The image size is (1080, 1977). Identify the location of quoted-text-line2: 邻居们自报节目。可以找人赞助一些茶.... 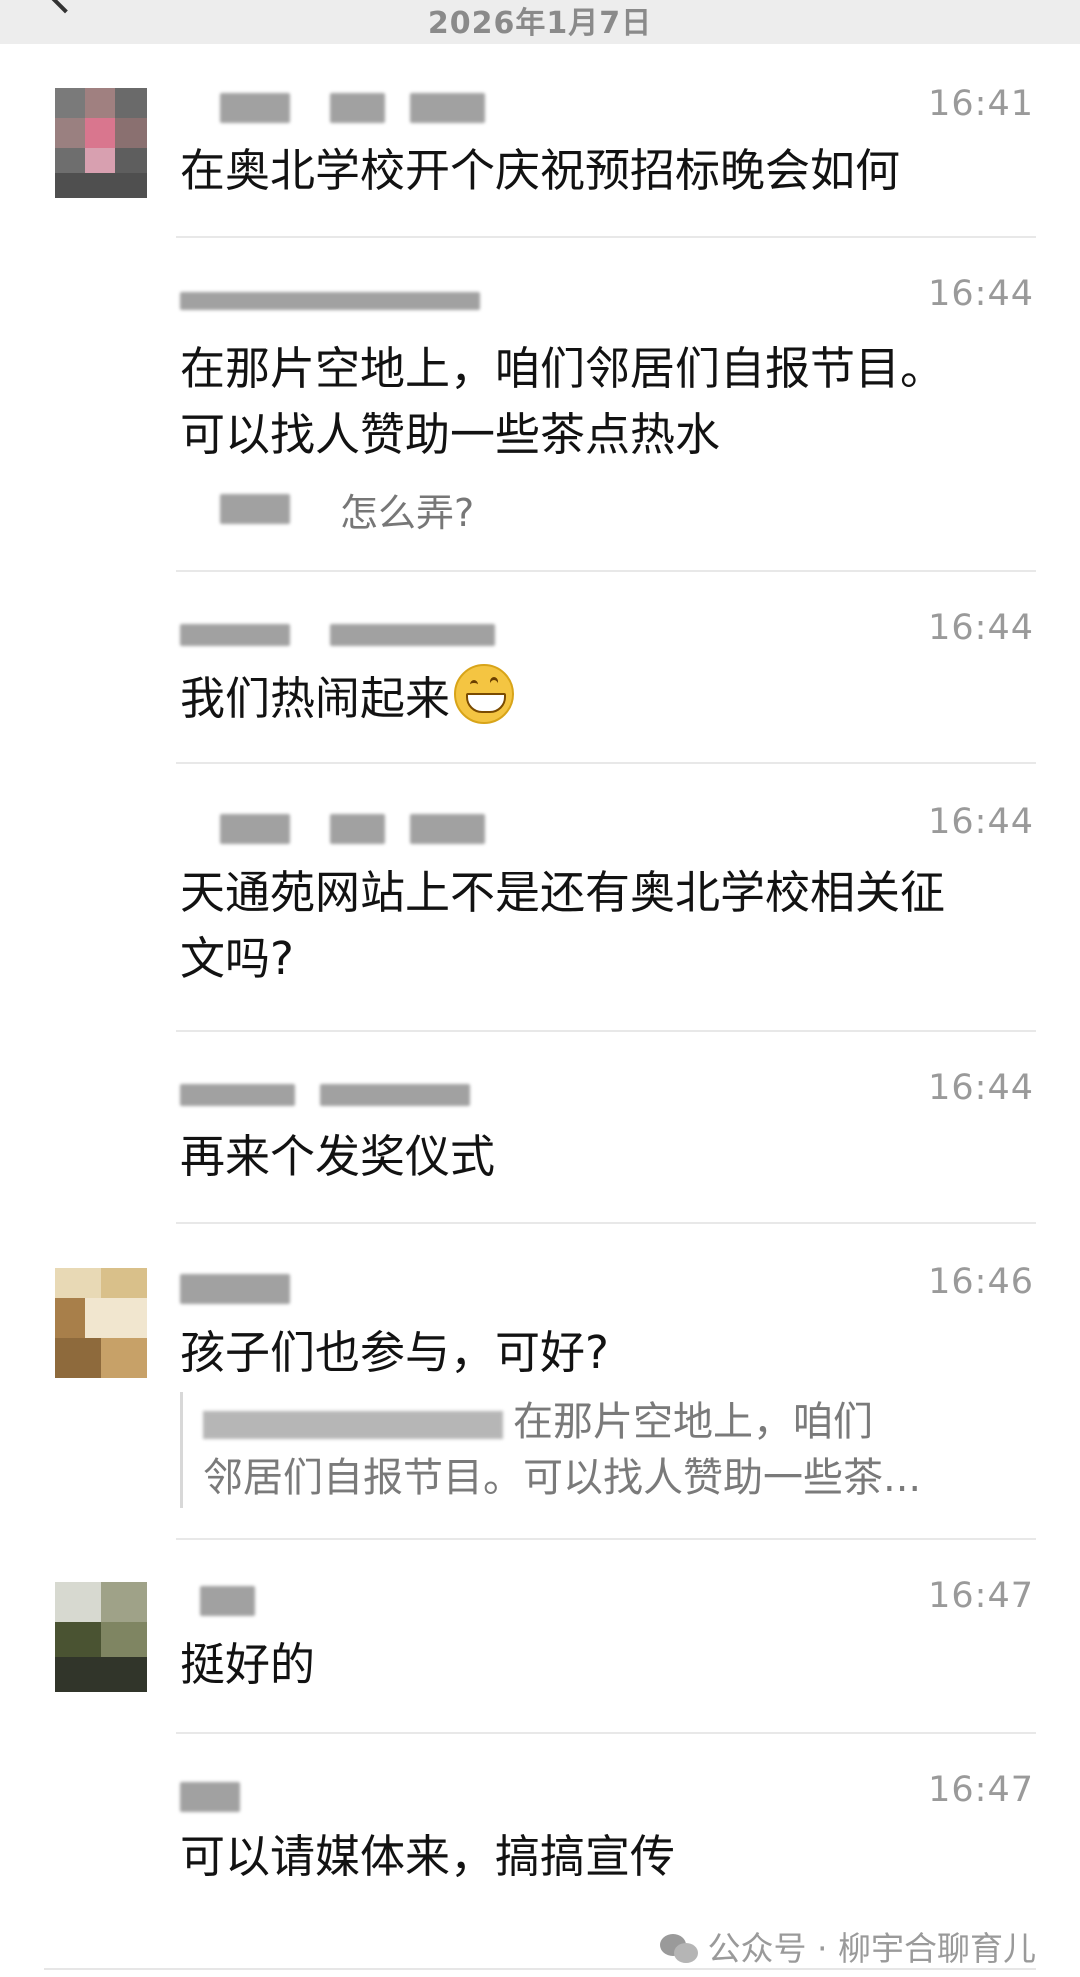
(562, 1478).